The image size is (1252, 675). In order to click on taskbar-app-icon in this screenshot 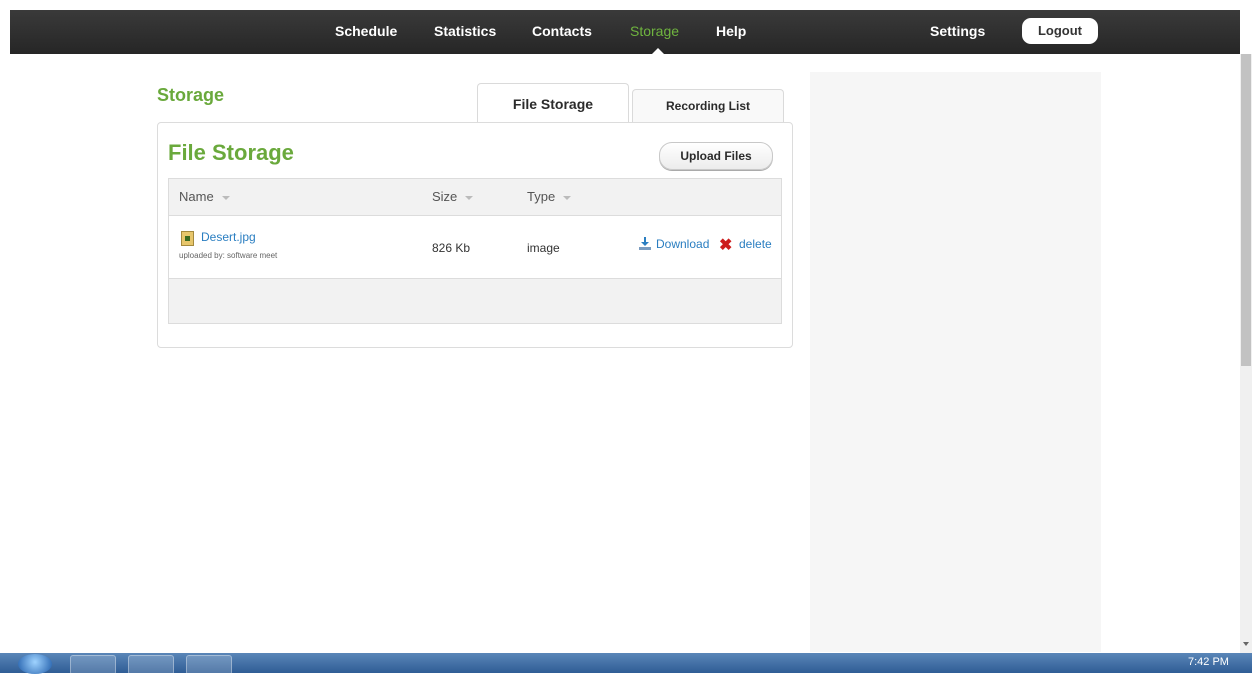, I will do `click(93, 665)`.